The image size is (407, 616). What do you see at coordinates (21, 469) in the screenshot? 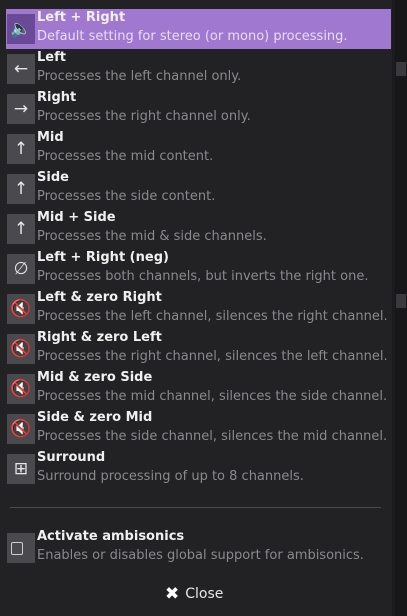
I see `surround-grid-icon: ⊞` at bounding box center [21, 469].